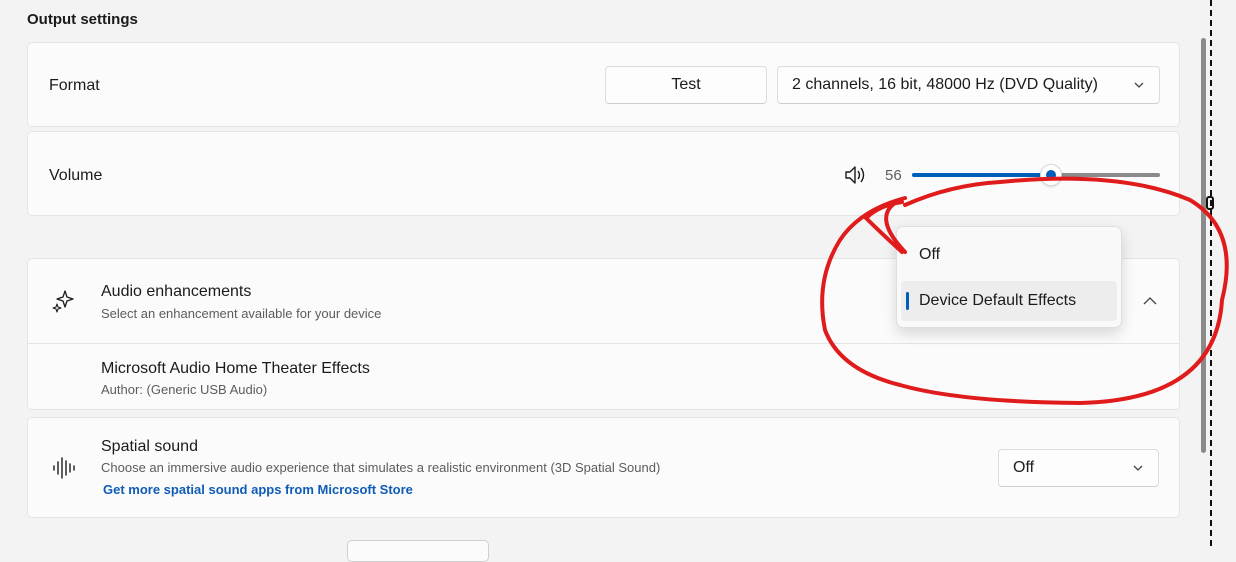 This screenshot has height=562, width=1236. I want to click on effect-author: Author: (Generic USB Audio), so click(184, 389).